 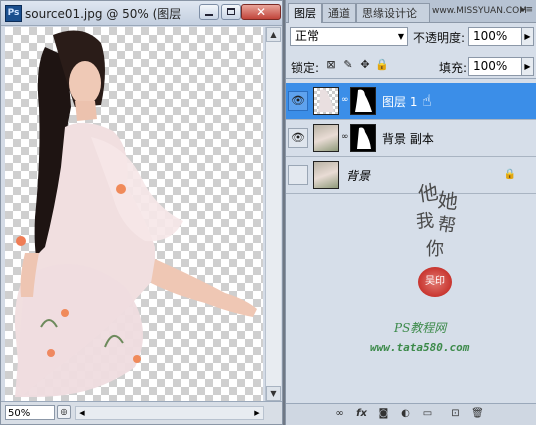 I want to click on fill-label: 填充:, so click(x=453, y=68).